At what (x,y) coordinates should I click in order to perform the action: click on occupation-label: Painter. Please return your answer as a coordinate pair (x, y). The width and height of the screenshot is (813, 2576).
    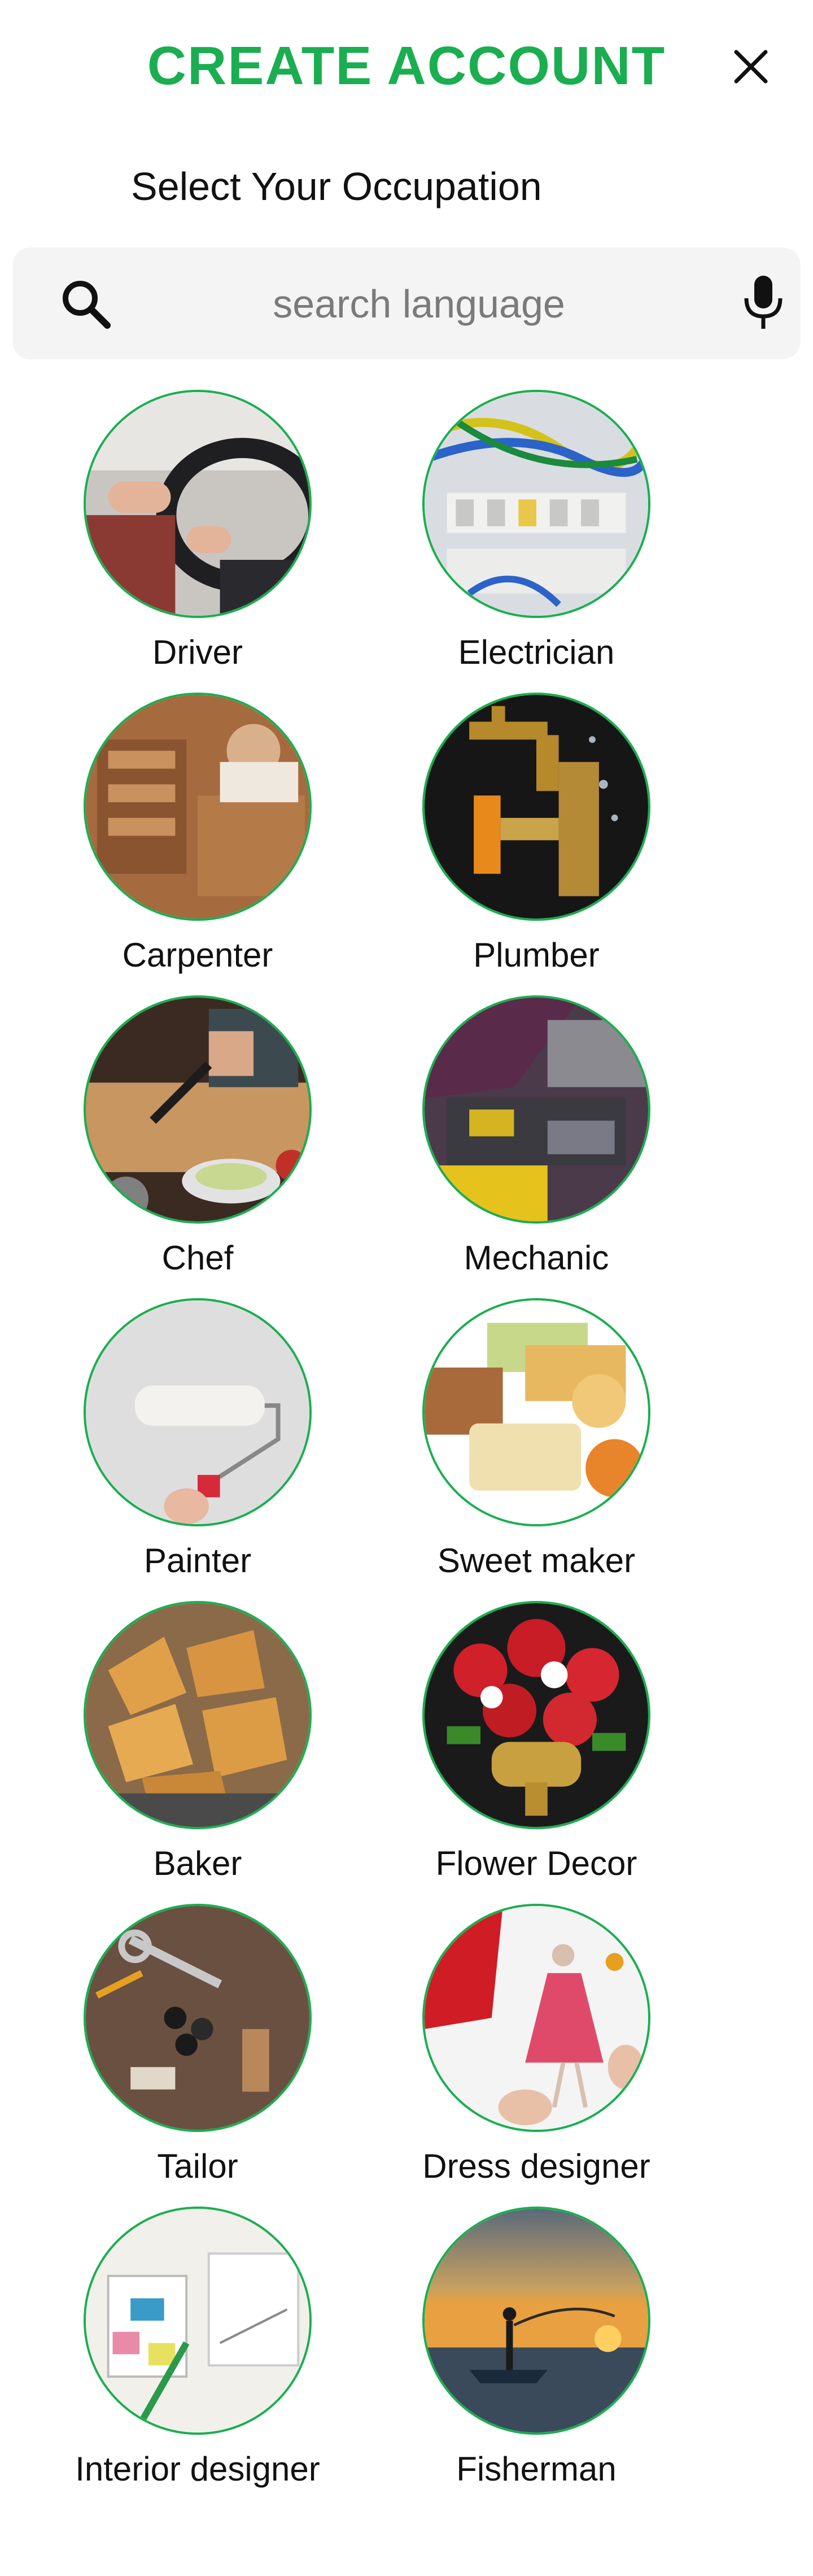
    Looking at the image, I should click on (197, 1560).